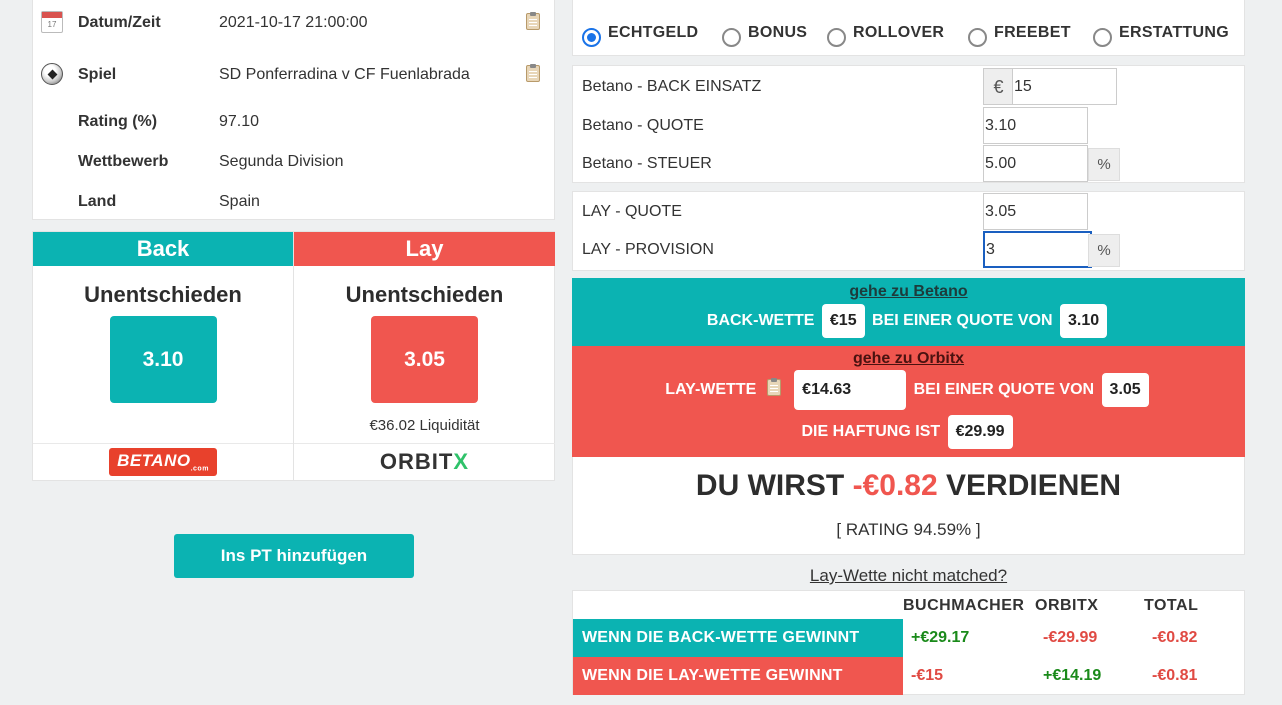 The width and height of the screenshot is (1282, 705). I want to click on lay-odds-input: 3.05, so click(1035, 211).